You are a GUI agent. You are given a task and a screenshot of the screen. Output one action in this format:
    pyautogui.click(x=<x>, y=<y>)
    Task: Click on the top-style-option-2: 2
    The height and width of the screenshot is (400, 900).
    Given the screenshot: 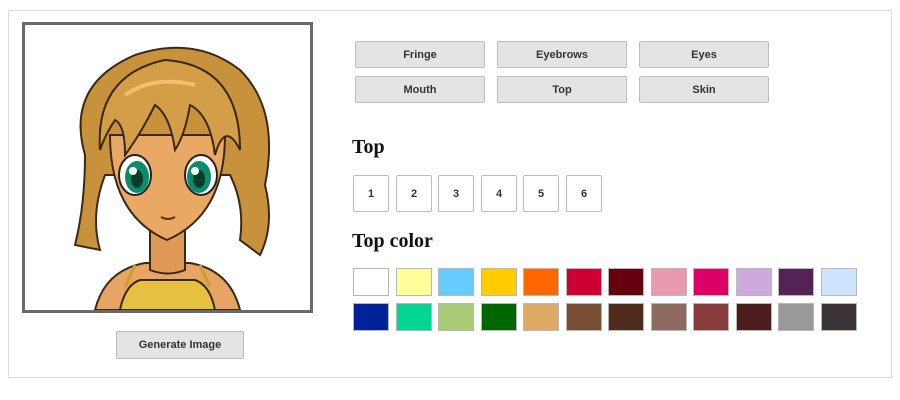 What is the action you would take?
    pyautogui.click(x=414, y=193)
    